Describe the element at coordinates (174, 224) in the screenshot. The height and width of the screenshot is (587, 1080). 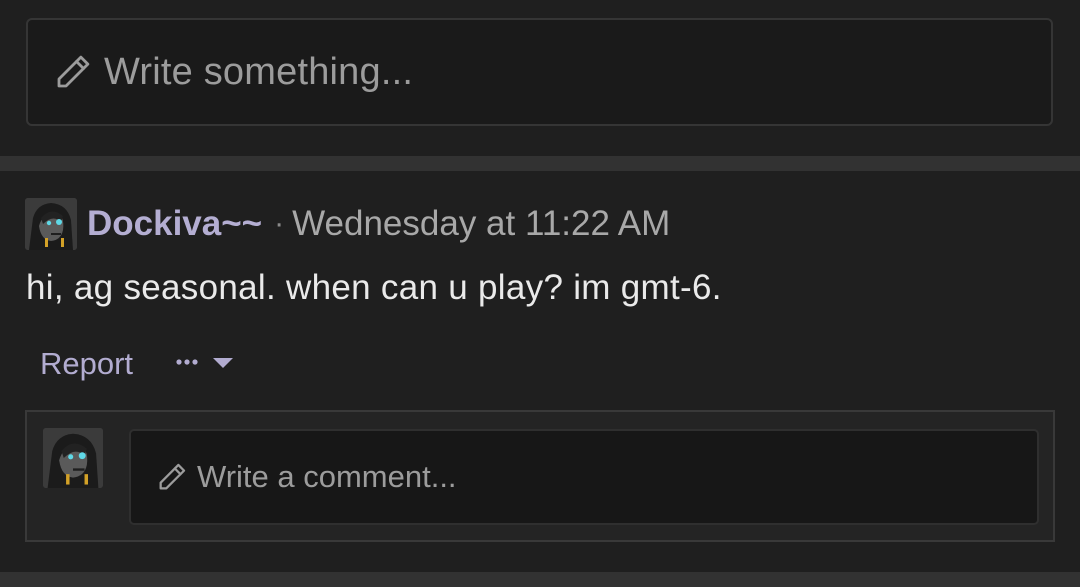
I see `author-name-link: Dockiva~~` at that location.